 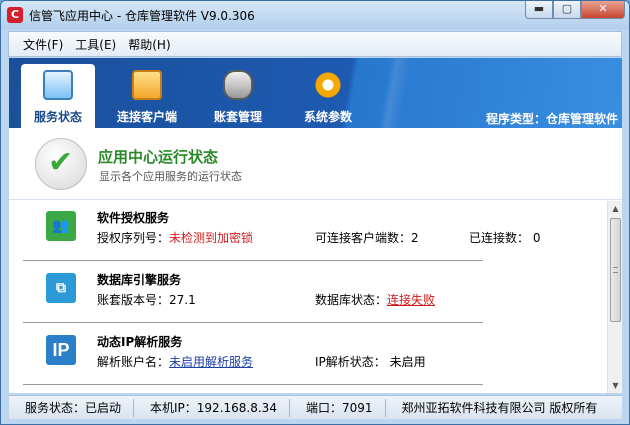 What do you see at coordinates (551, 119) in the screenshot?
I see `program-type: 程序类型：仓库管理软件` at bounding box center [551, 119].